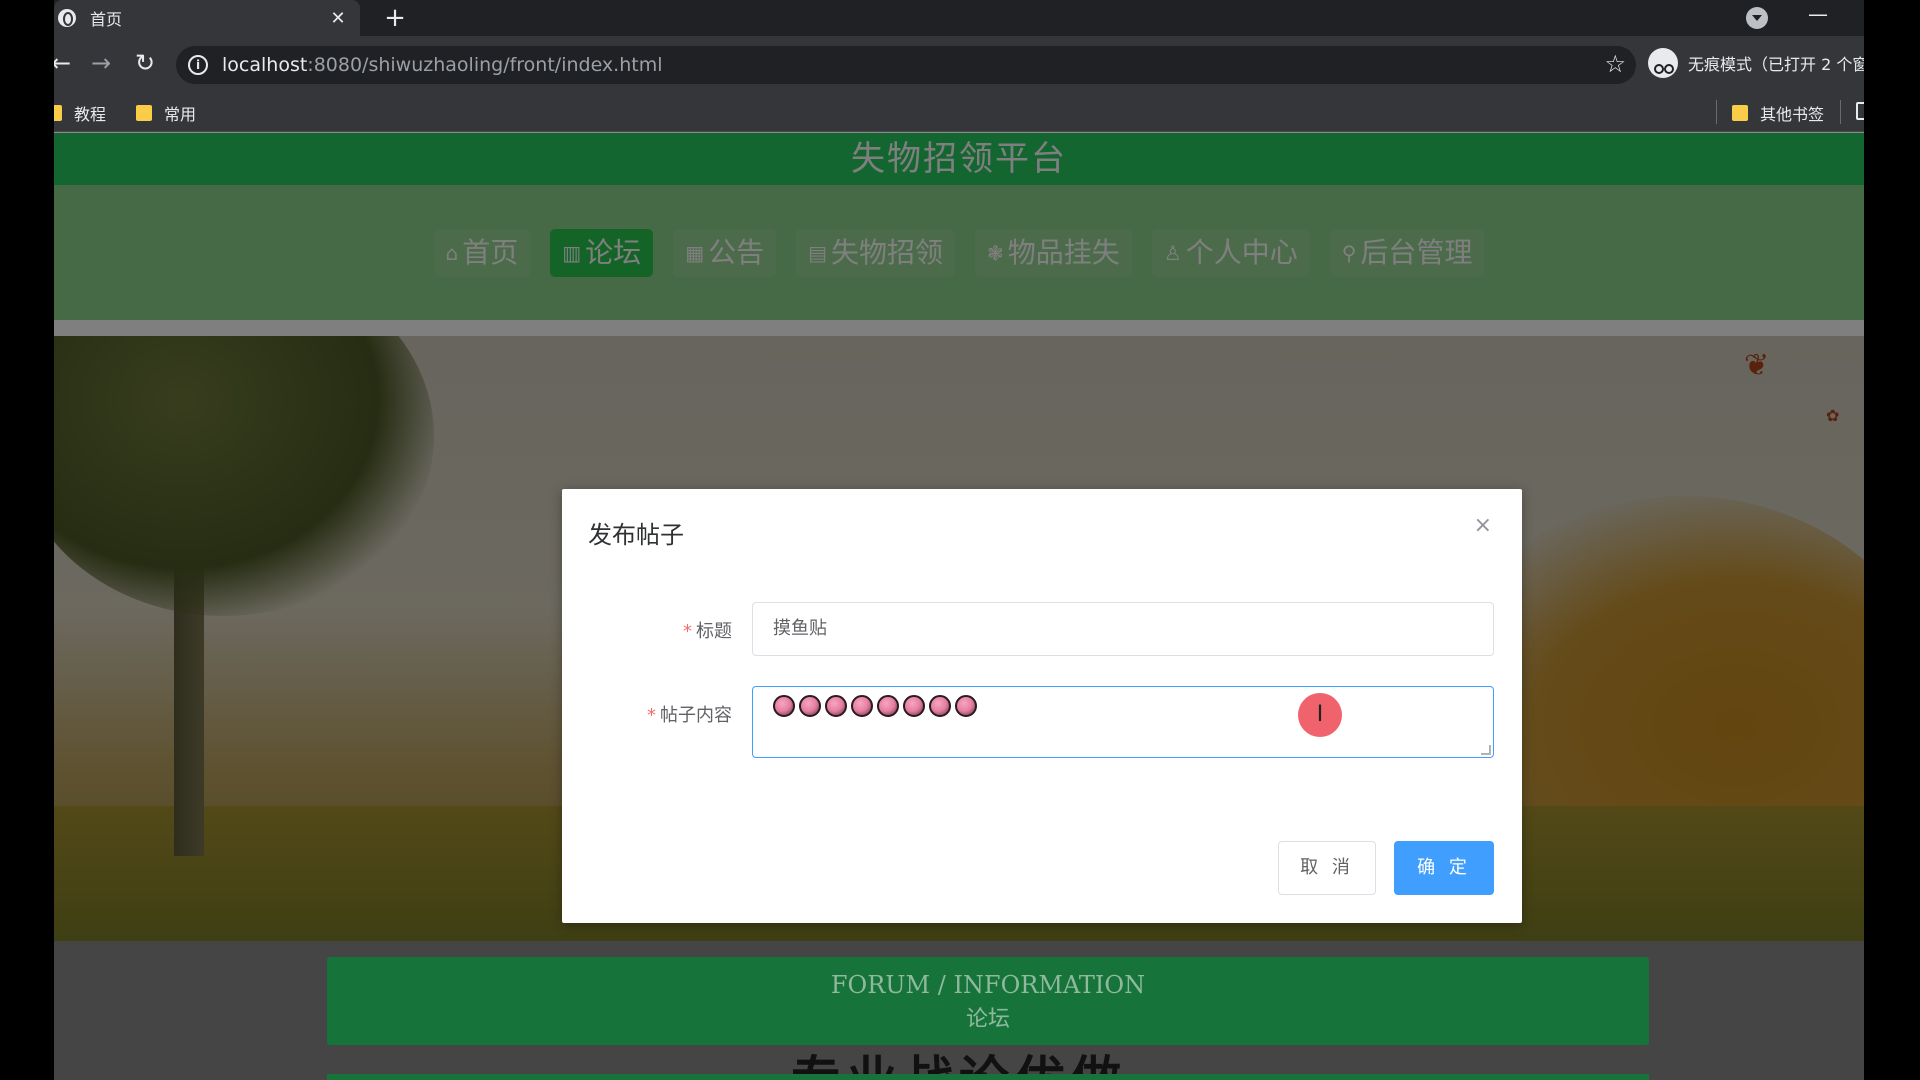 The image size is (1920, 1080). What do you see at coordinates (1123, 629) in the screenshot?
I see `title-input: 摸鱼贴` at bounding box center [1123, 629].